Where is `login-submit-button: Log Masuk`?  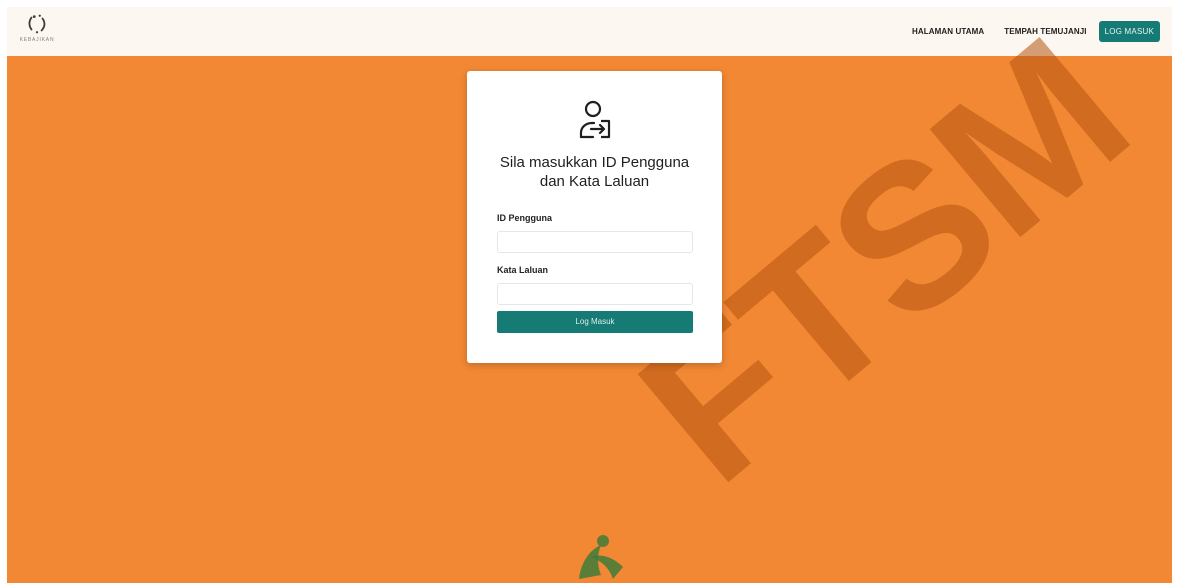
login-submit-button: Log Masuk is located at coordinates (595, 322).